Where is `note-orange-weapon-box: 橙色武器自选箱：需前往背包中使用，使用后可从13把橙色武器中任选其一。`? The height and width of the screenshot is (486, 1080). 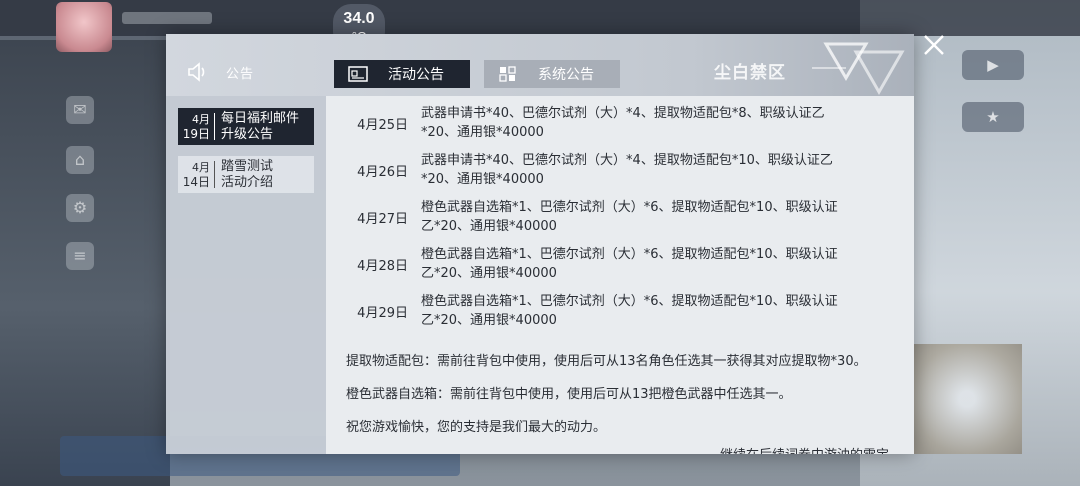
note-orange-weapon-box: 橙色武器自选箱：需前往背包中使用，使用后可从13把橙色武器中任选其一。 is located at coordinates (569, 394).